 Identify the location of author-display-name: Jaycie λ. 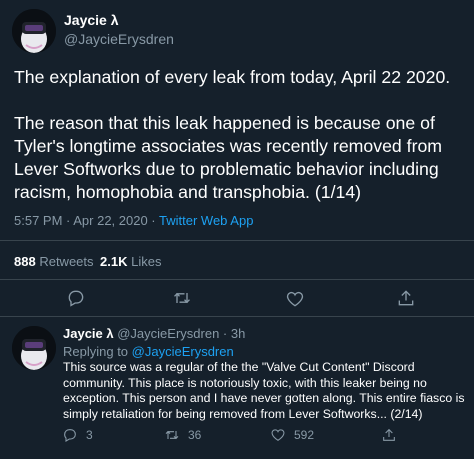
(91, 20).